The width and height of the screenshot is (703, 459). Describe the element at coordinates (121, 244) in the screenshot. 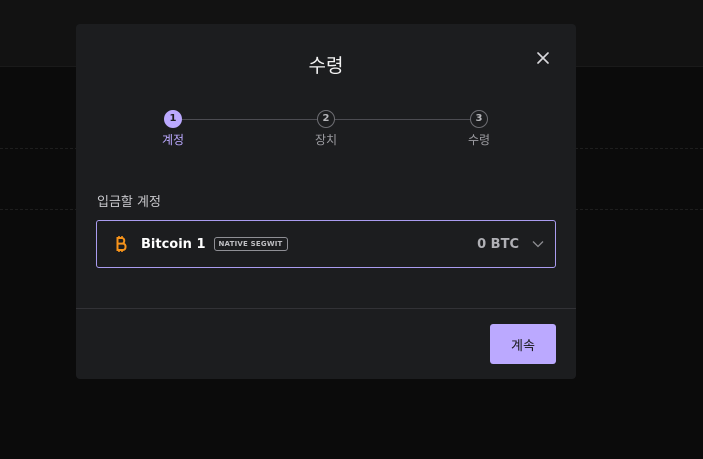

I see `bitcoin-icon` at that location.